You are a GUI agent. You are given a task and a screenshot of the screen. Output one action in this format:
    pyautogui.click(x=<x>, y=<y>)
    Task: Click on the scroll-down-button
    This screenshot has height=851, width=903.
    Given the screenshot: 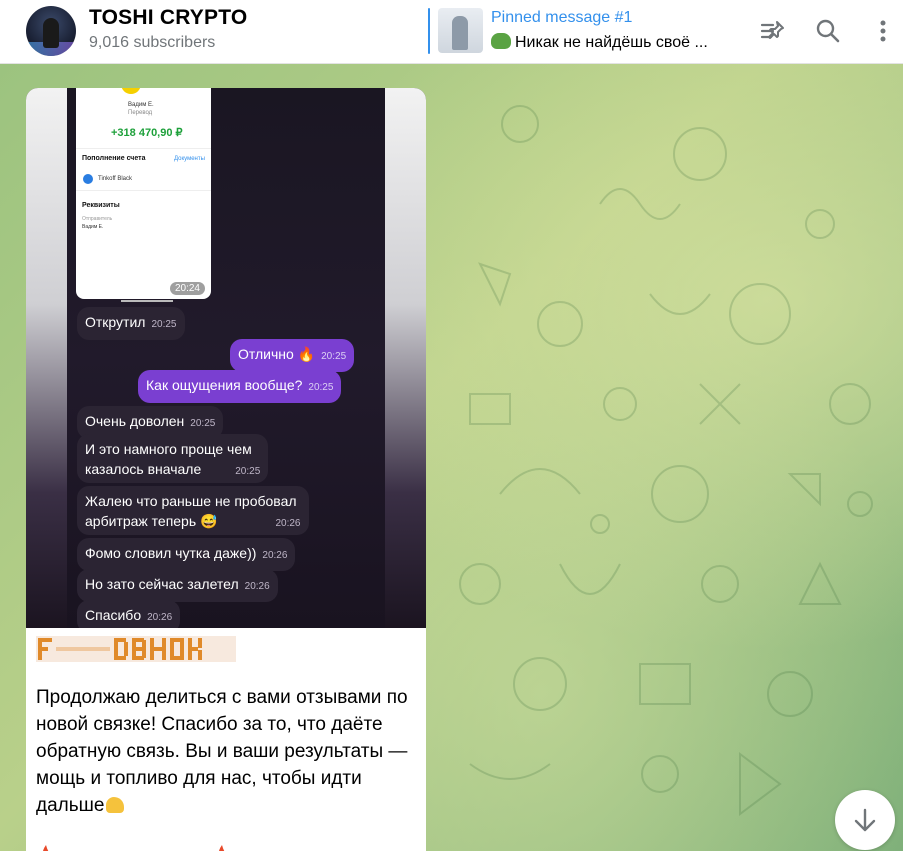 What is the action you would take?
    pyautogui.click(x=865, y=820)
    